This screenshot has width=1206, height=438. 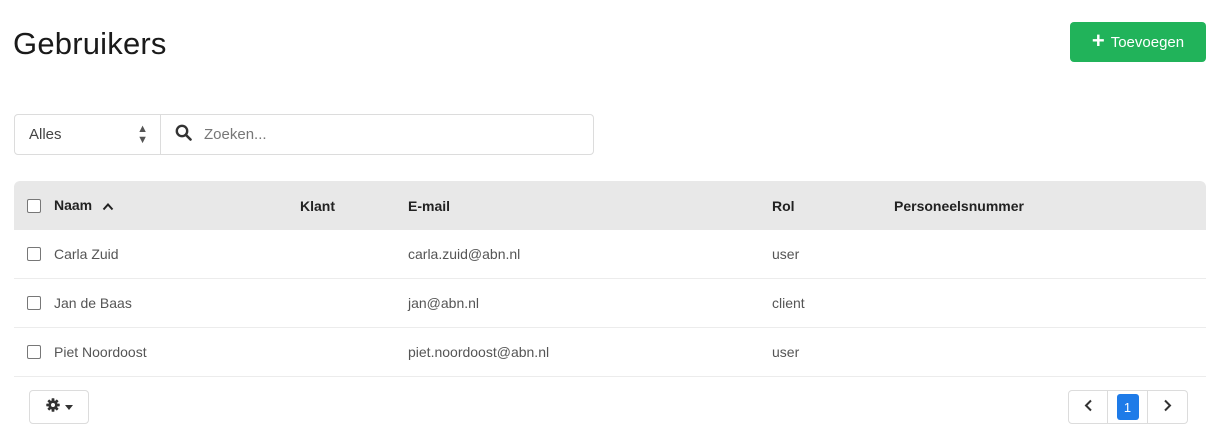 I want to click on search-icon, so click(x=183, y=135).